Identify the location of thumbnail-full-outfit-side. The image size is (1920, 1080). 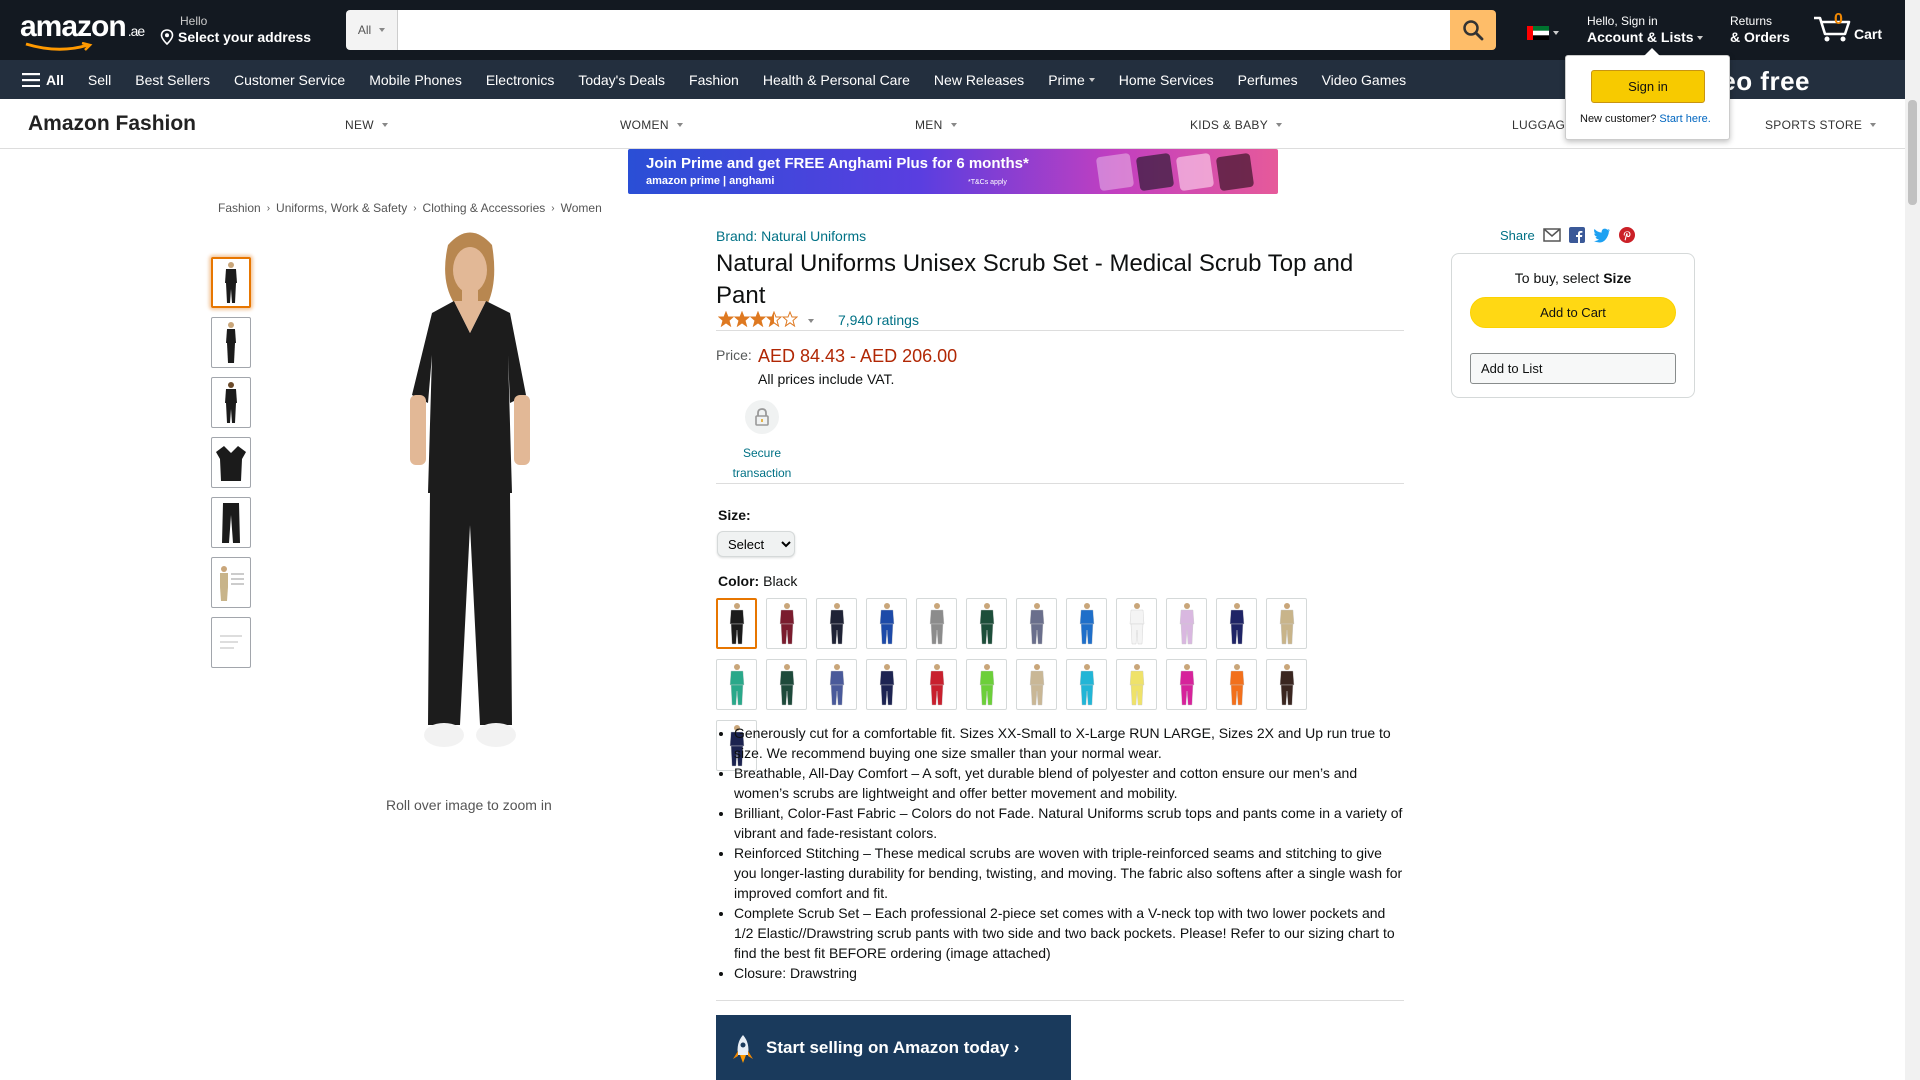
(231, 342).